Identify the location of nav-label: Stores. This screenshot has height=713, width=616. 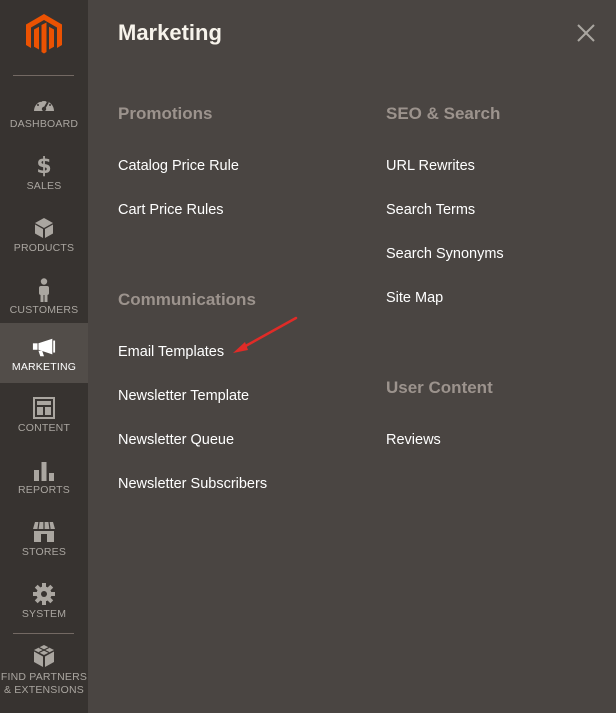
(44, 552).